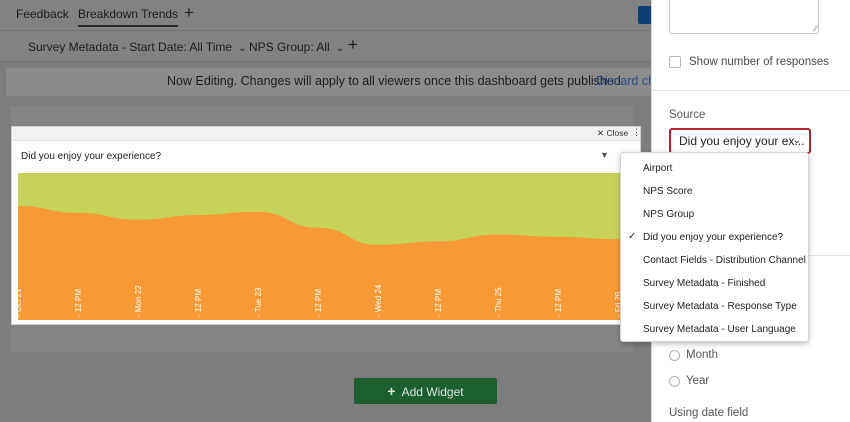 This screenshot has width=850, height=422. I want to click on widget-toolbar: ✕ Close ⋮, so click(326, 134).